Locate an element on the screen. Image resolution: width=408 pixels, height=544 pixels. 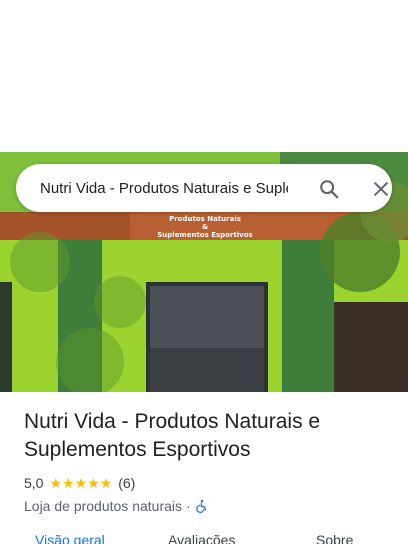
search-icon is located at coordinates (329, 189).